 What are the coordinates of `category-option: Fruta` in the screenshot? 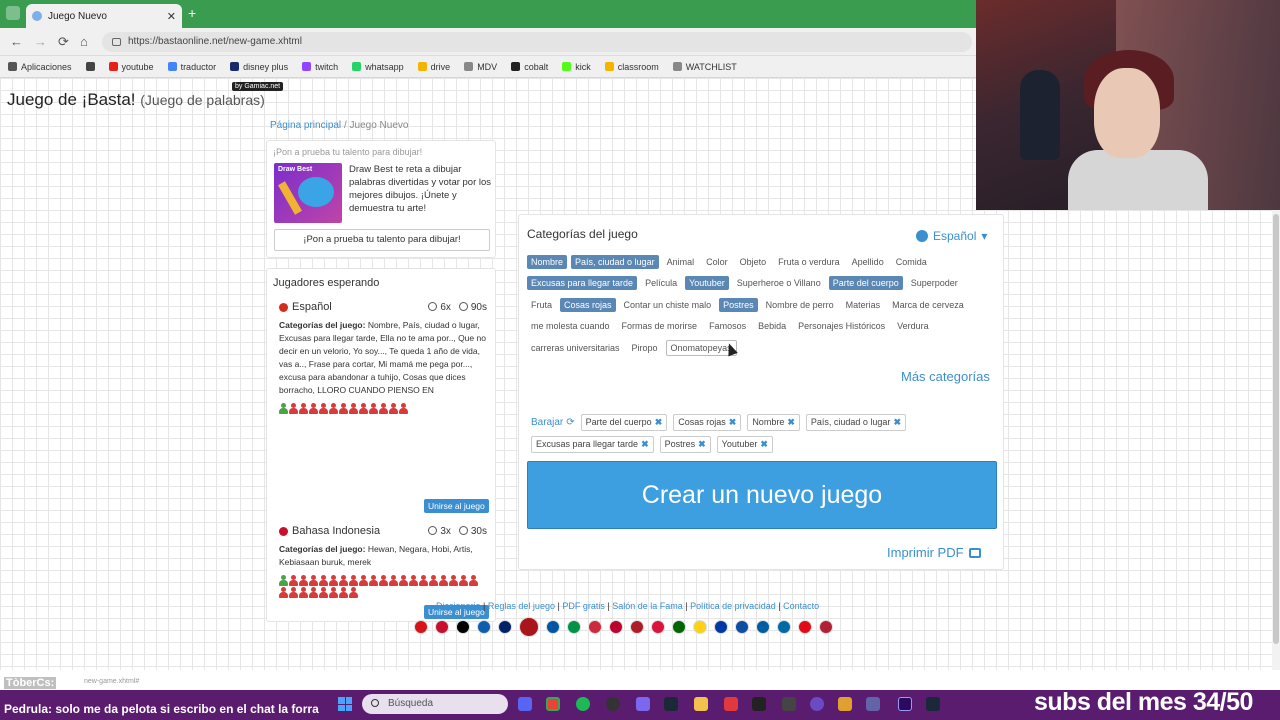 It's located at (541, 305).